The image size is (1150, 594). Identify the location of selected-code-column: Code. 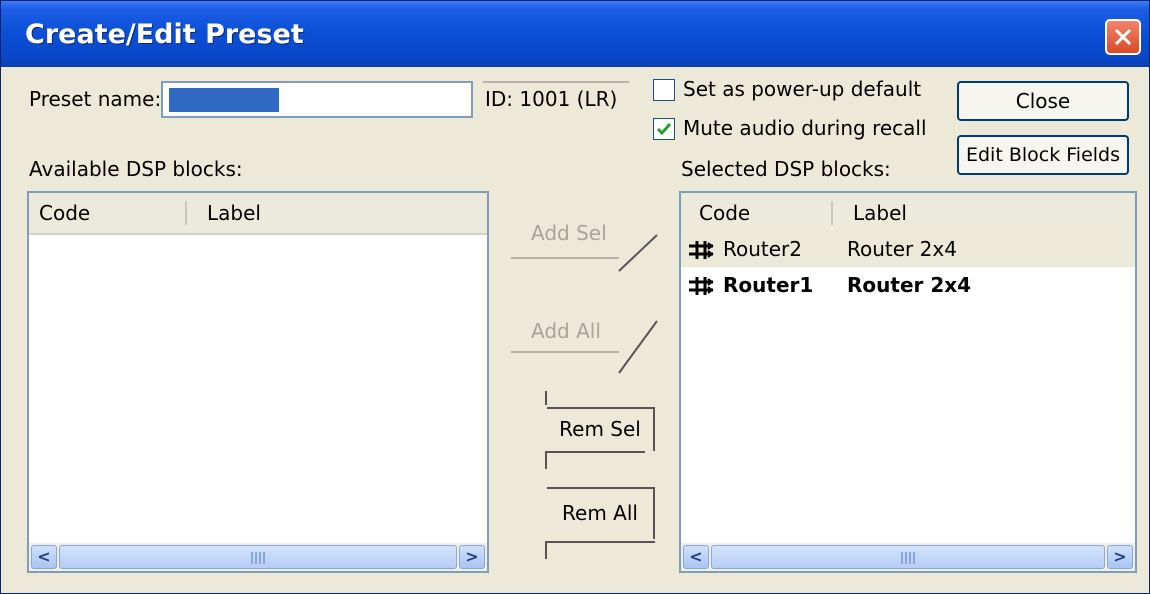
(724, 213).